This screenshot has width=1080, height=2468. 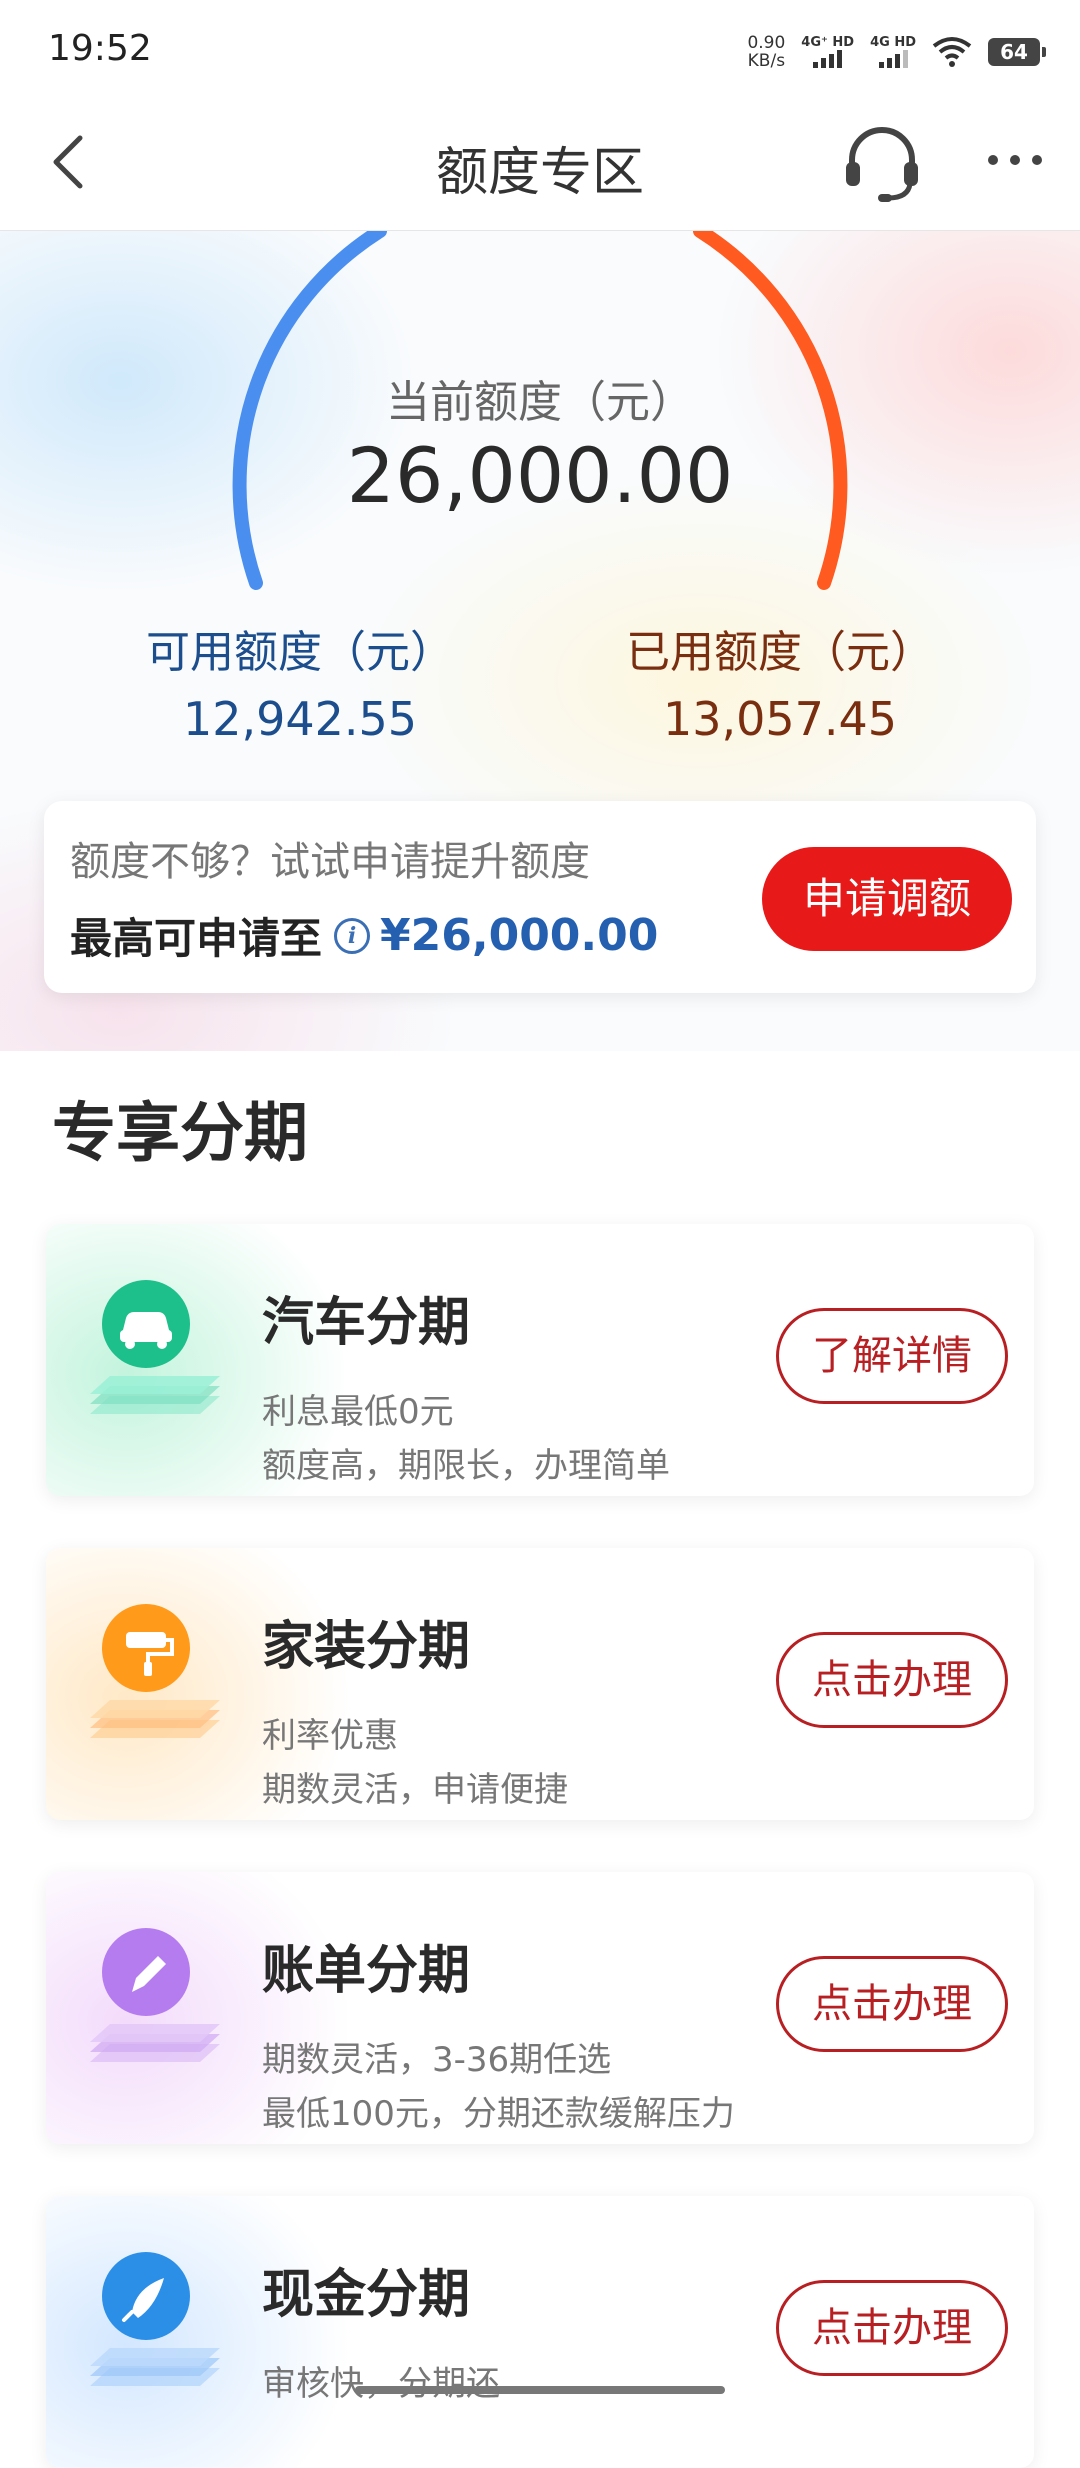 I want to click on status-icons: 0.90 KB/s 4G⁺ HD 4G HD 64, so click(x=896, y=52).